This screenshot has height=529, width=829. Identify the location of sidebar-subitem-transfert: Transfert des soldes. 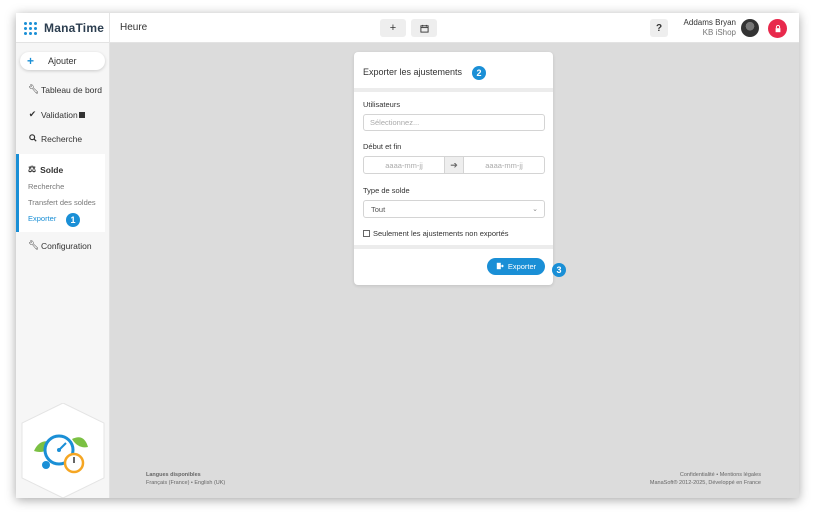
(62, 202).